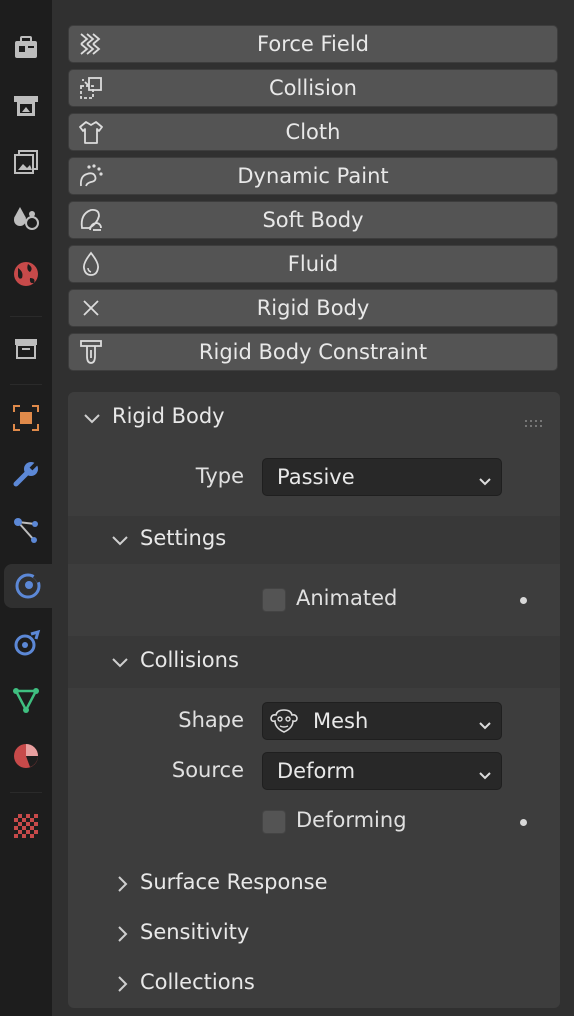 The height and width of the screenshot is (1016, 574). What do you see at coordinates (341, 721) in the screenshot?
I see `shape-value: Mesh` at bounding box center [341, 721].